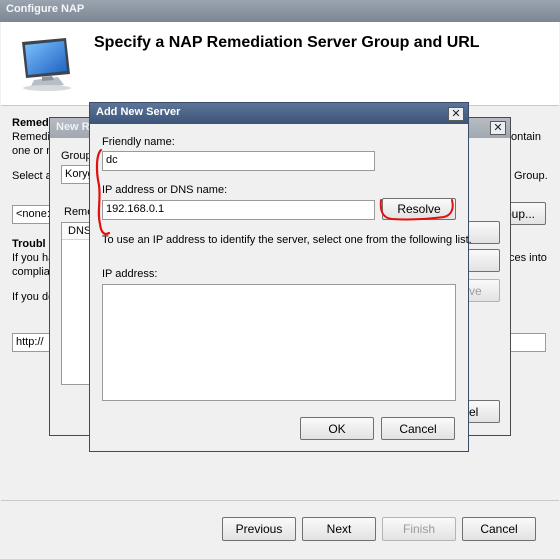 The width and height of the screenshot is (560, 559). I want to click on finish-button: Finish, so click(419, 529).